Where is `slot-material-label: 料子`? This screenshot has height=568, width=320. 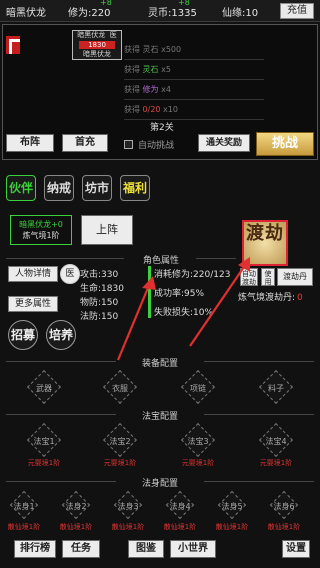
slot-material-label: 料子 is located at coordinates (276, 388).